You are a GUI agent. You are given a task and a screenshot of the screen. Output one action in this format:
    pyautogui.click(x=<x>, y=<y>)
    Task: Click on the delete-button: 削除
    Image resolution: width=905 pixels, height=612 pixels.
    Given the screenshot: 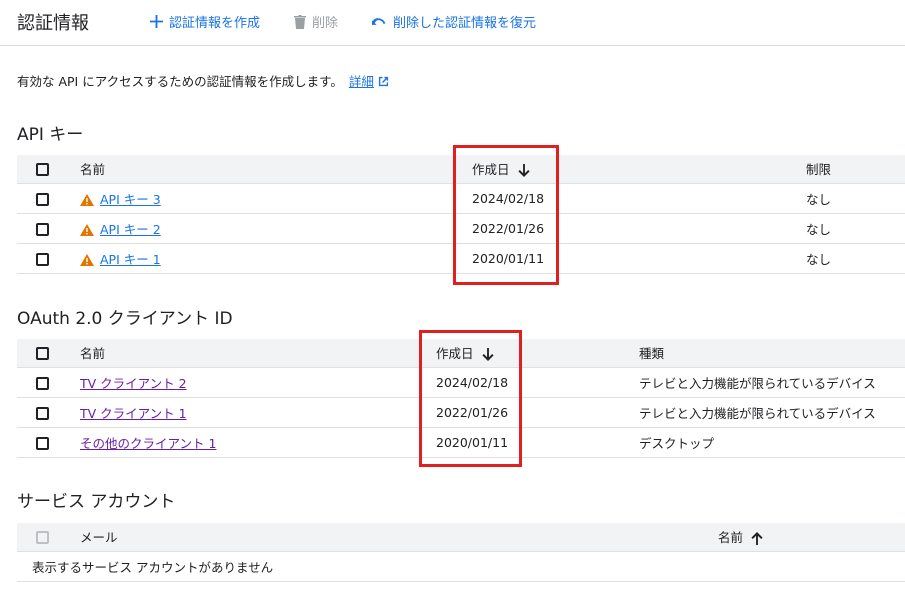 What is the action you would take?
    pyautogui.click(x=316, y=21)
    